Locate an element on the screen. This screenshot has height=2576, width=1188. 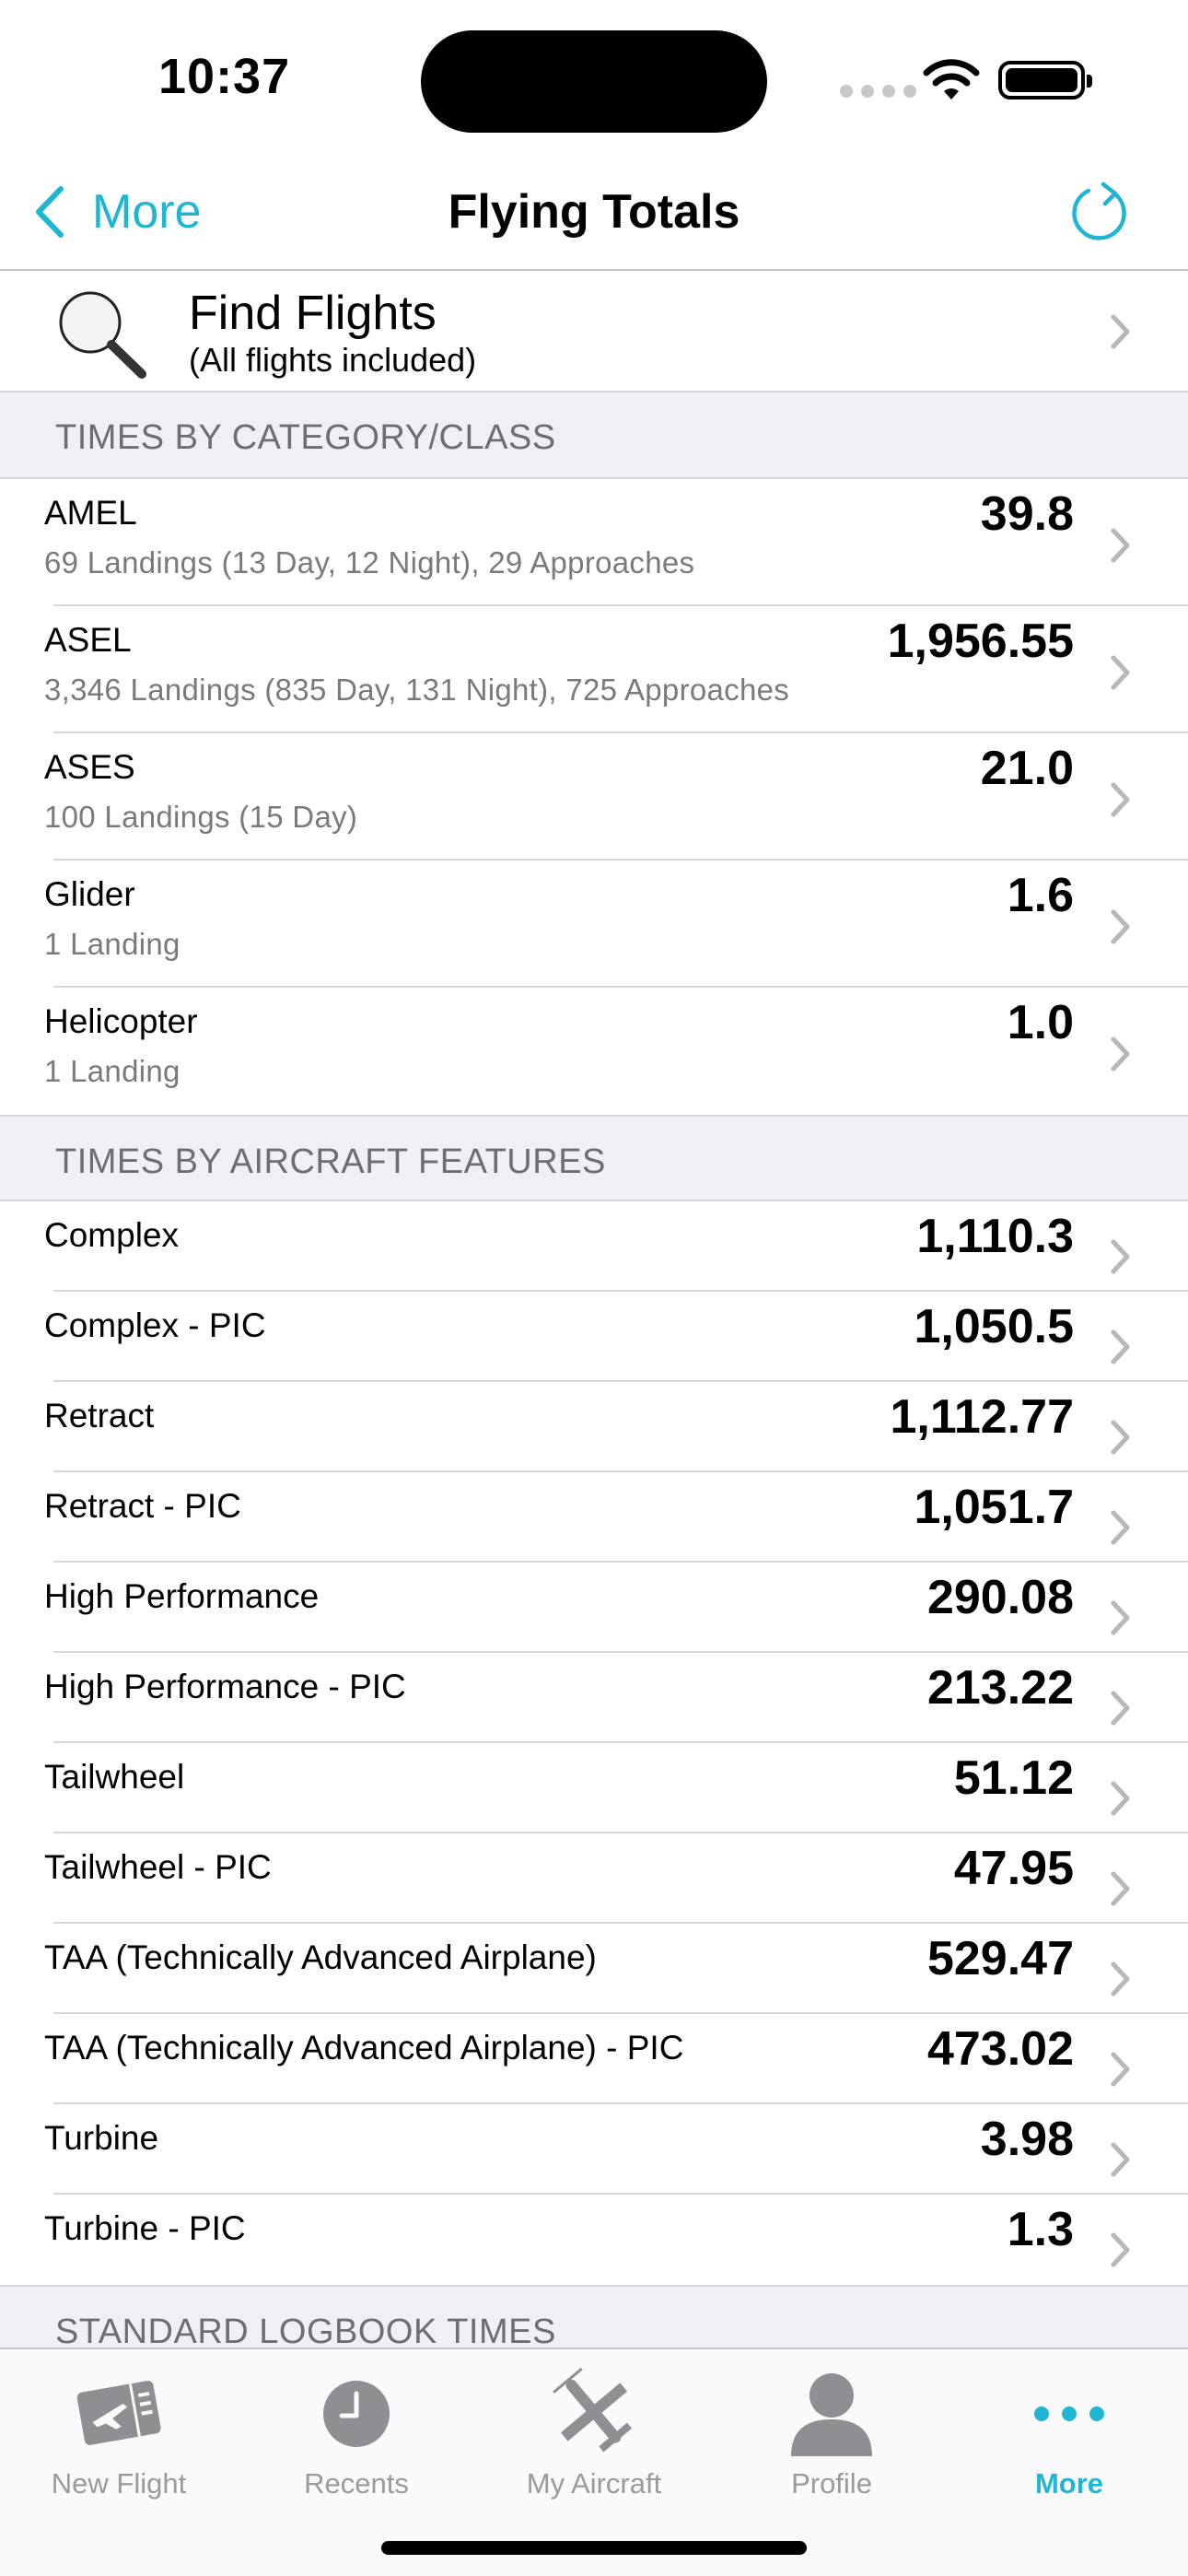
feature-row: Turbine - PIC 1.3 is located at coordinates (594, 2240).